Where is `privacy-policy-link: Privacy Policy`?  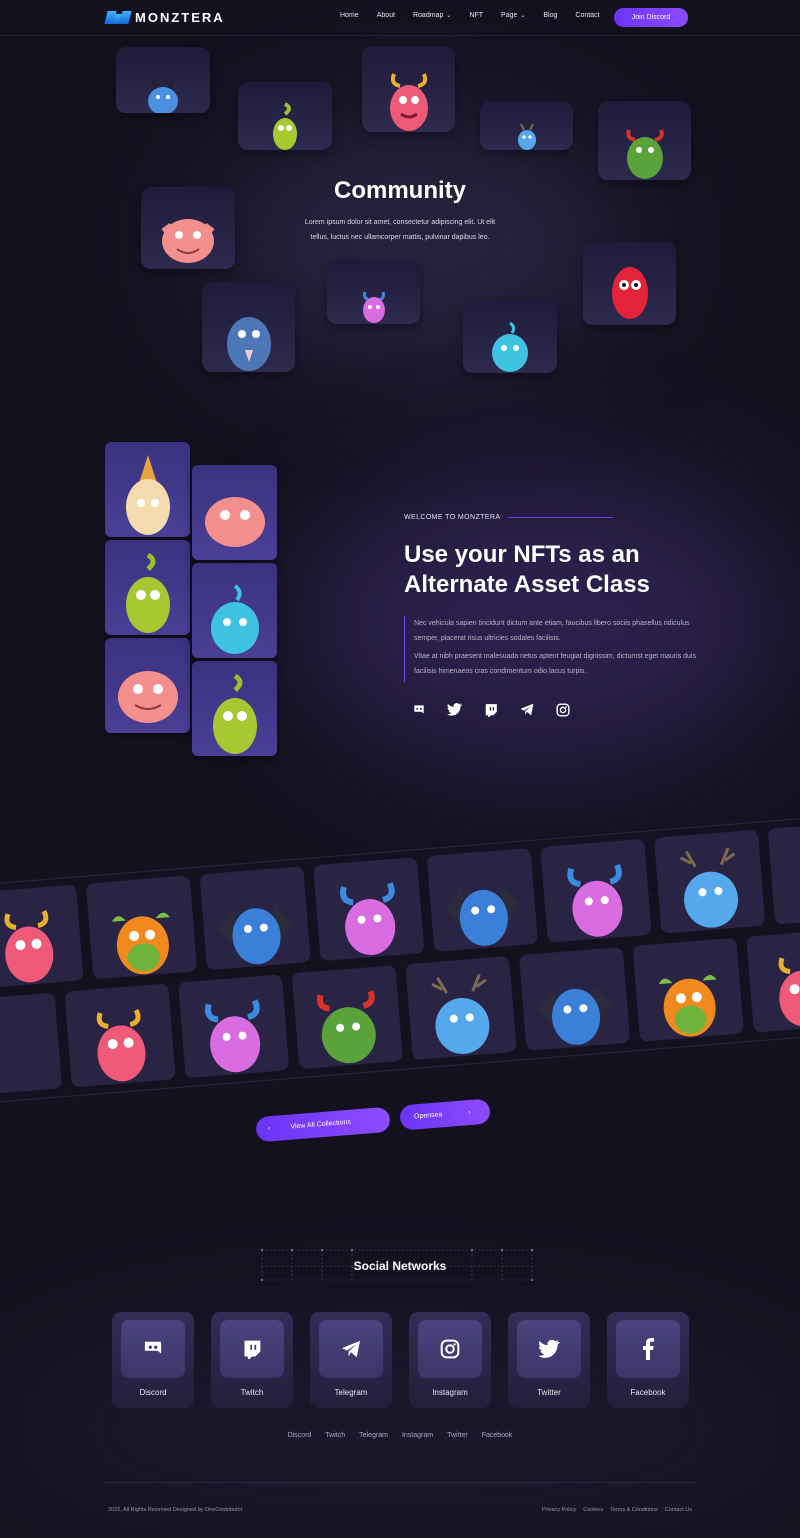
privacy-policy-link: Privacy Policy is located at coordinates (559, 1510).